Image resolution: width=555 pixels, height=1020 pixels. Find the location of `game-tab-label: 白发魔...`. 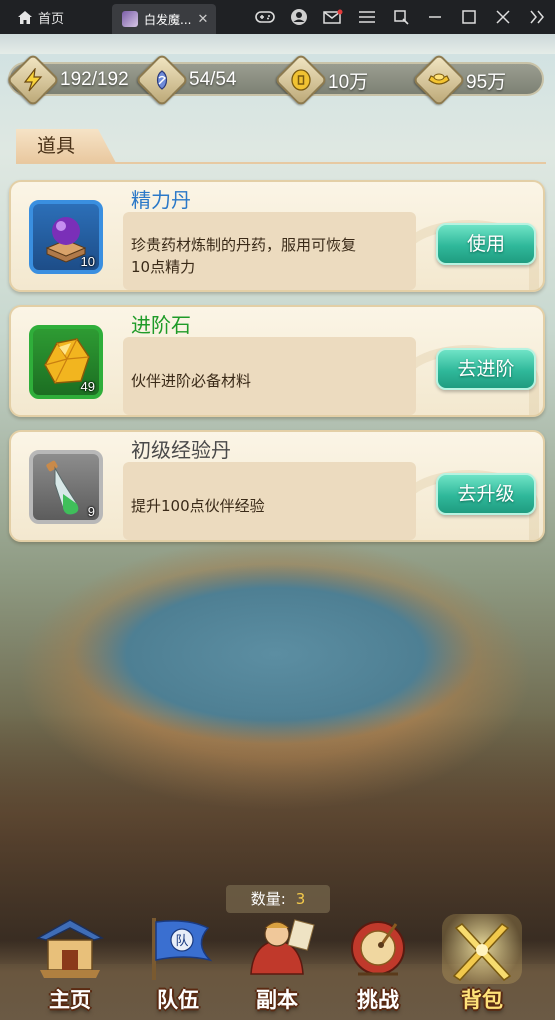

game-tab-label: 白发魔... is located at coordinates (168, 19).